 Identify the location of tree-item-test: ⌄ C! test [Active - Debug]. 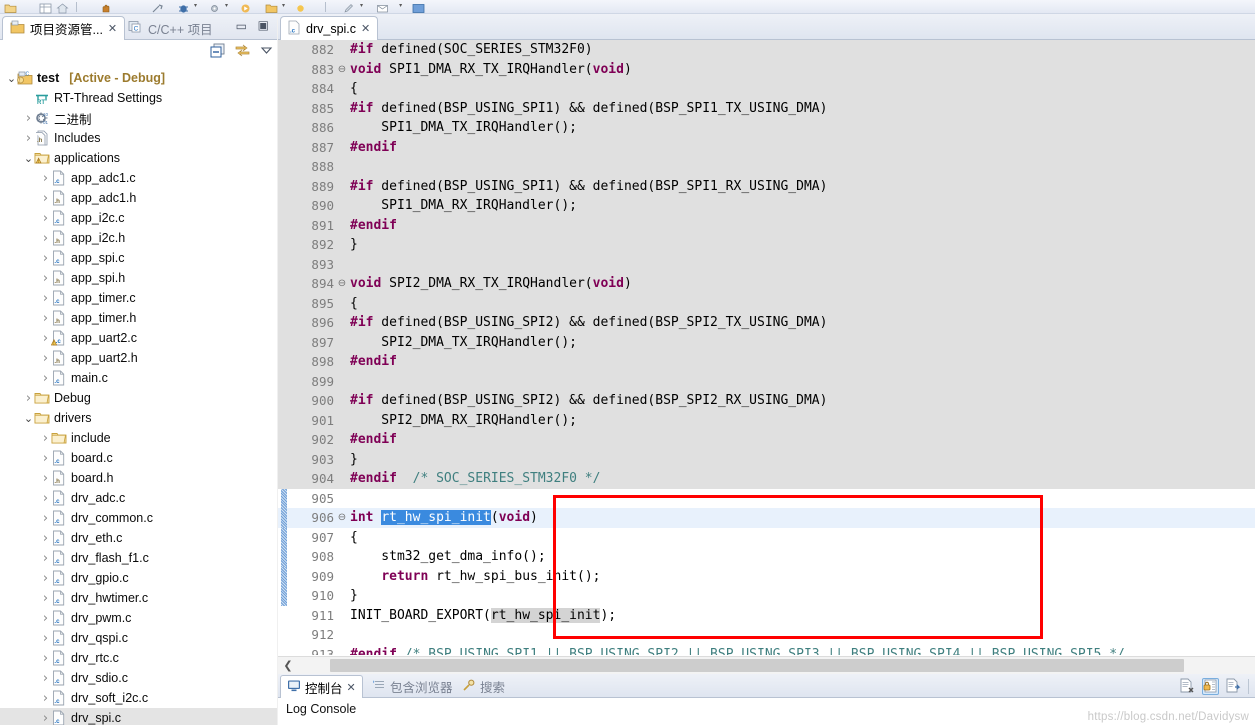
(138, 78).